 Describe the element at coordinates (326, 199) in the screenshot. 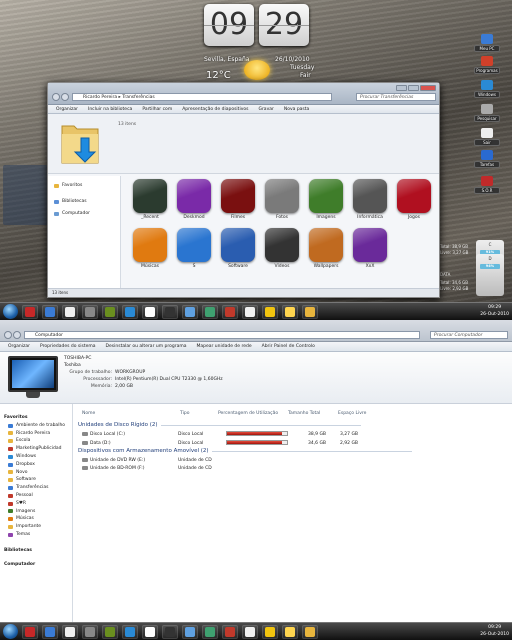

I see `folder-item: Imagens` at that location.